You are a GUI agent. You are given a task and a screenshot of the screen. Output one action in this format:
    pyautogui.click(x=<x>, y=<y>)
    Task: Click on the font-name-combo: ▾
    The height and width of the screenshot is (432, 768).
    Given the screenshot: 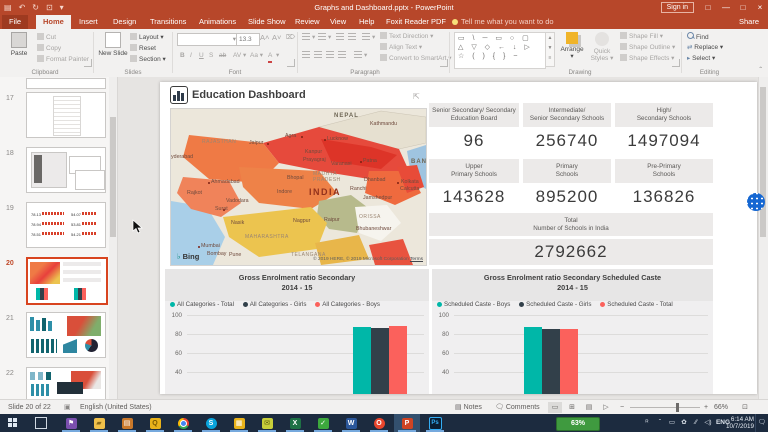 What is the action you would take?
    pyautogui.click(x=207, y=39)
    